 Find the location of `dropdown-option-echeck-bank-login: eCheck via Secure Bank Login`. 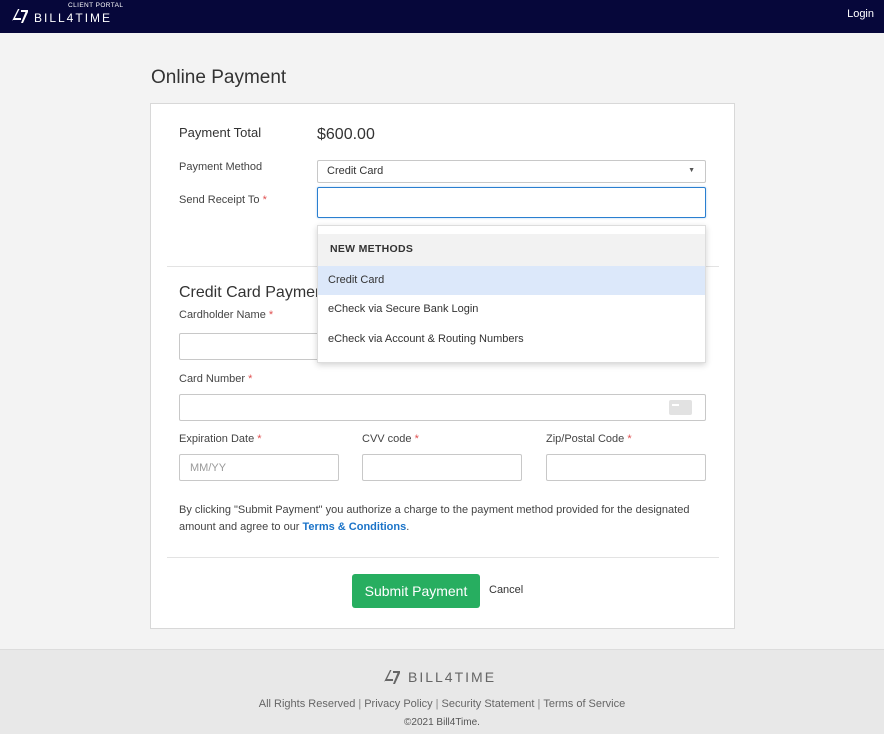

dropdown-option-echeck-bank-login: eCheck via Secure Bank Login is located at coordinates (511, 309).